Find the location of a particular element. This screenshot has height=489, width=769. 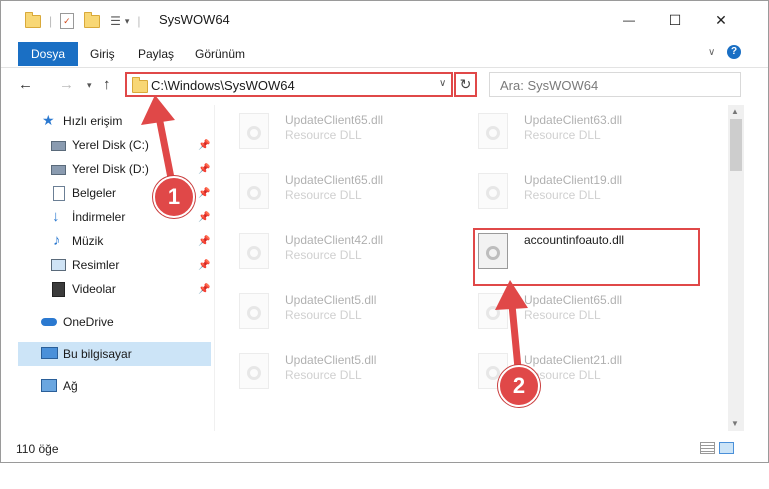

callout-badge-2: 2 is located at coordinates (519, 386).